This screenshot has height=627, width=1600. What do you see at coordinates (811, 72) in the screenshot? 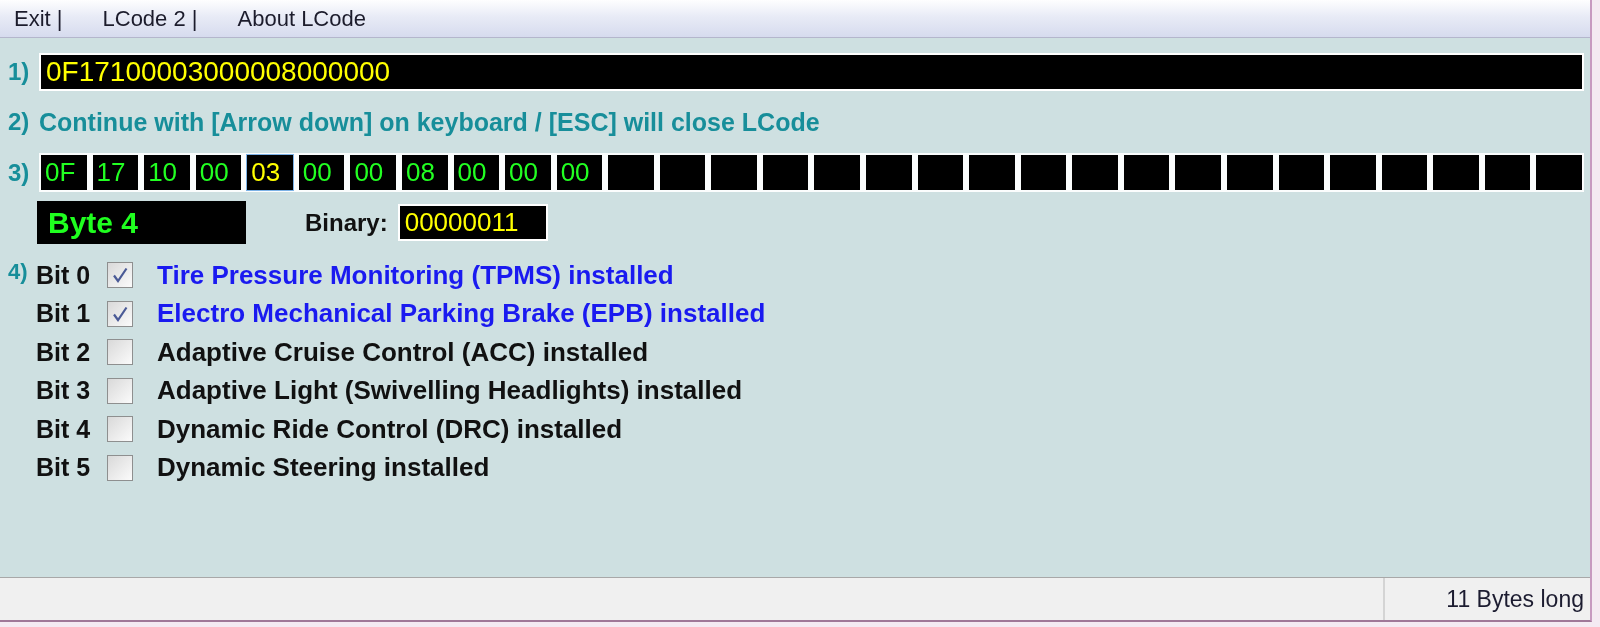
I see `coding-field: 0F17100003000008000000` at bounding box center [811, 72].